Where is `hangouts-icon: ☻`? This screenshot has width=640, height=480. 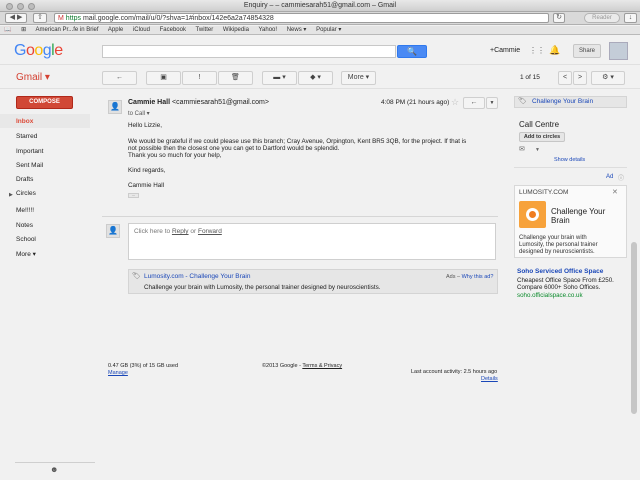 hangouts-icon: ☻ is located at coordinates (54, 469).